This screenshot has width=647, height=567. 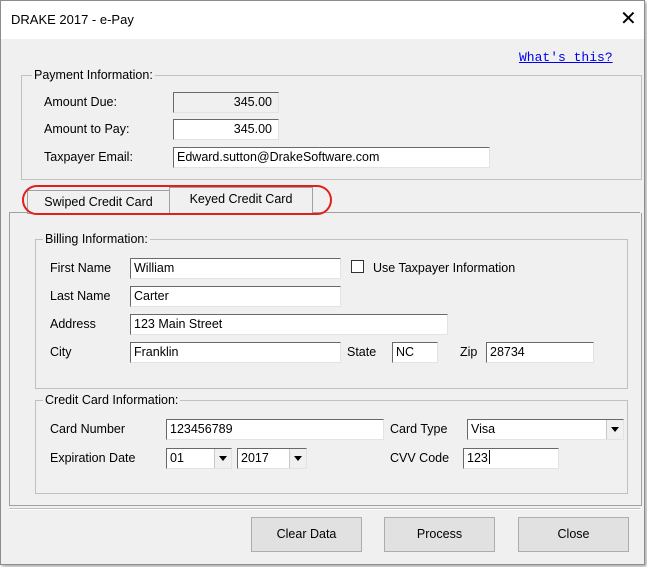 I want to click on card-type-label: Card Type, so click(x=419, y=429).